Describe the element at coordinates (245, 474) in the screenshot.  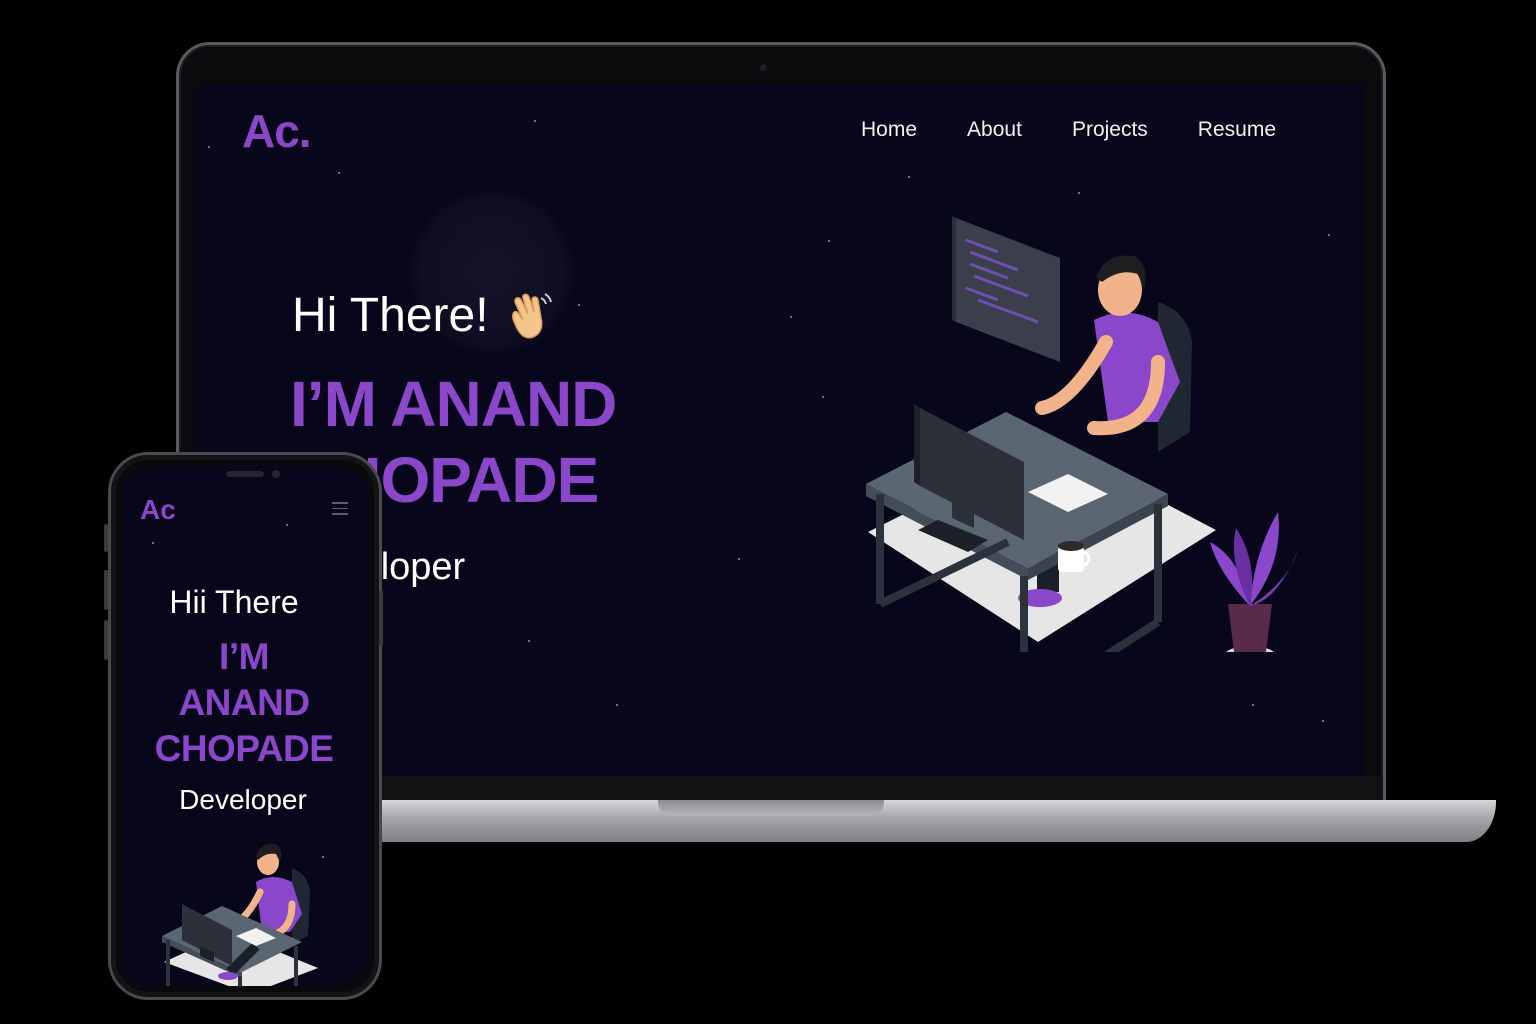
I see `phone-speaker` at that location.